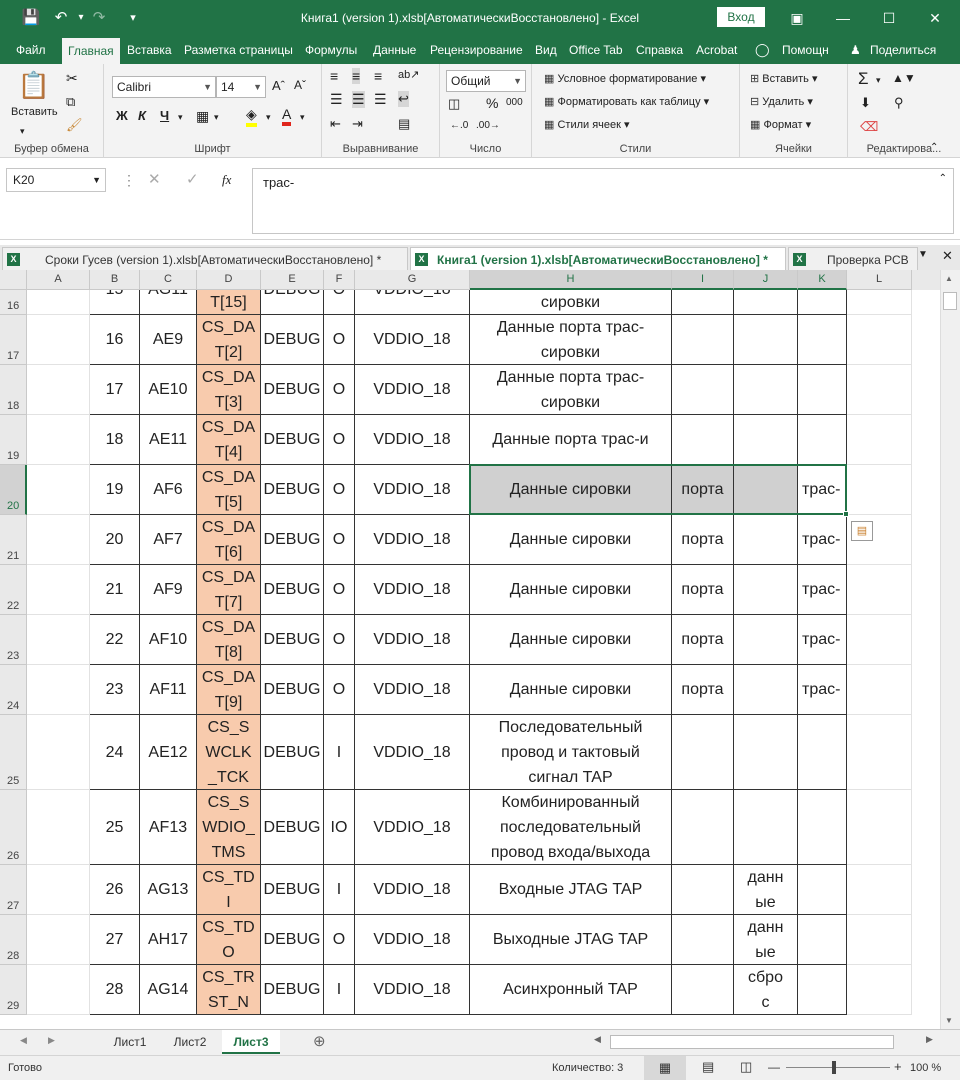 This screenshot has width=960, height=1080. Describe the element at coordinates (746, 1067) in the screenshot. I see `page-break-view-icon: ◫` at that location.